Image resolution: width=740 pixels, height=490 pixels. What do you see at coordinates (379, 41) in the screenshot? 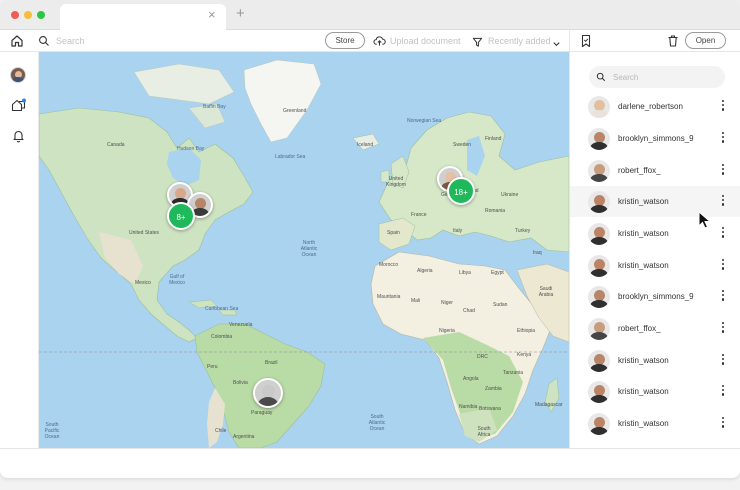
I see `cloud-upload-icon` at bounding box center [379, 41].